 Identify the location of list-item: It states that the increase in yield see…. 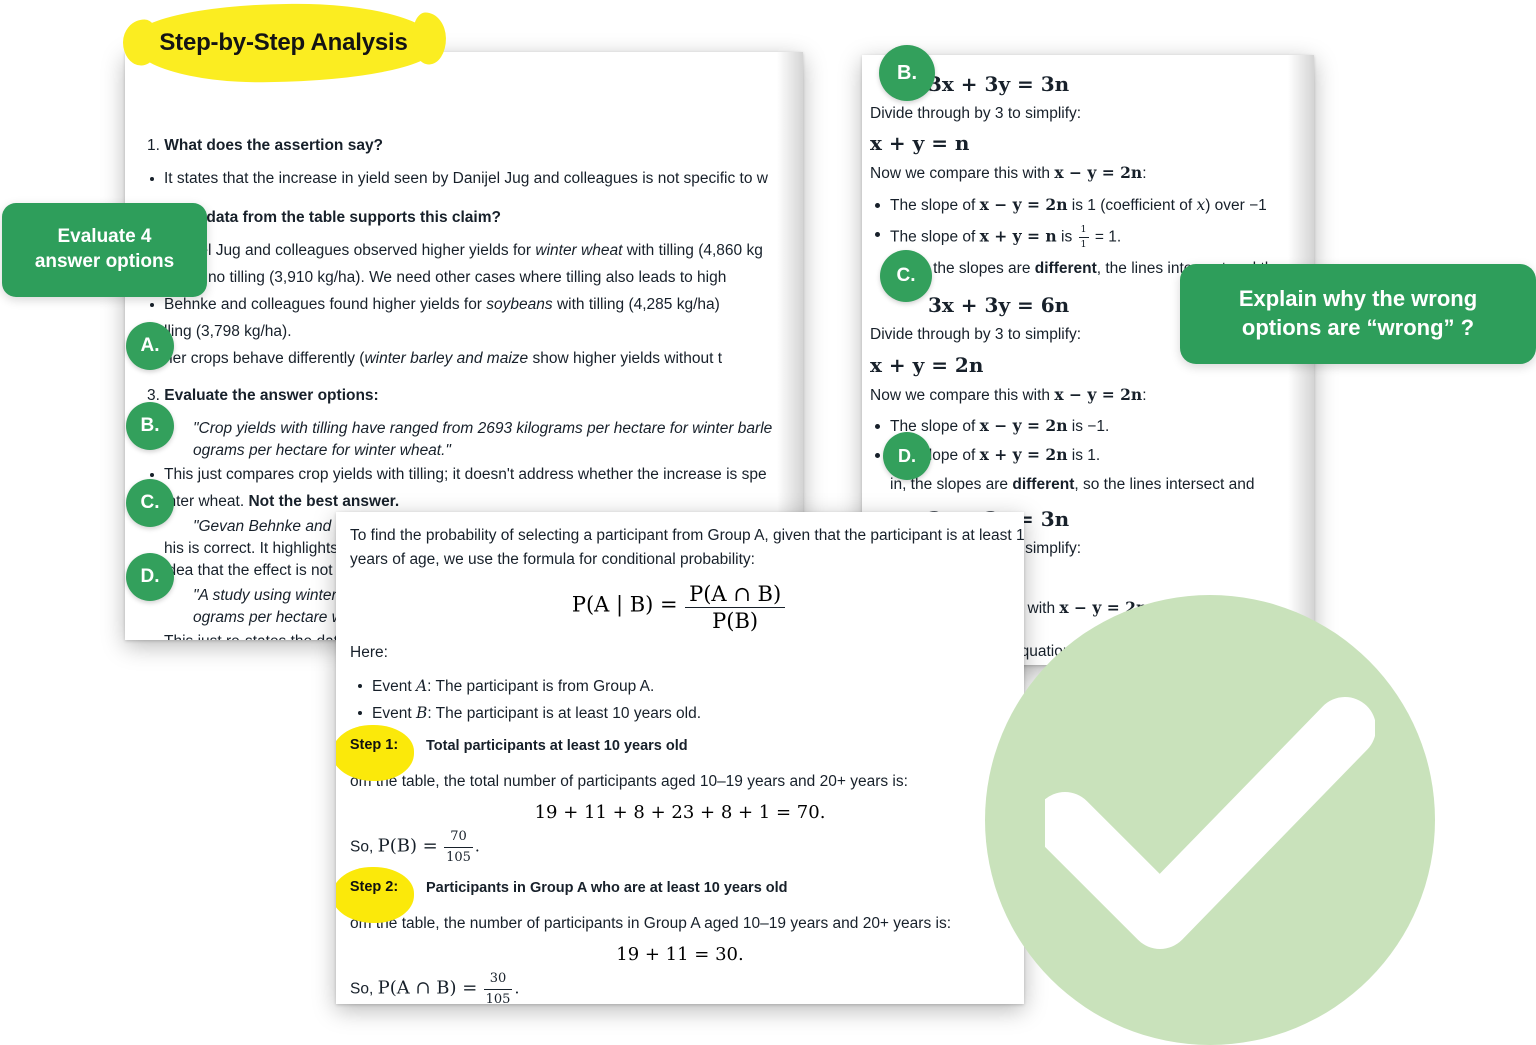
(466, 179).